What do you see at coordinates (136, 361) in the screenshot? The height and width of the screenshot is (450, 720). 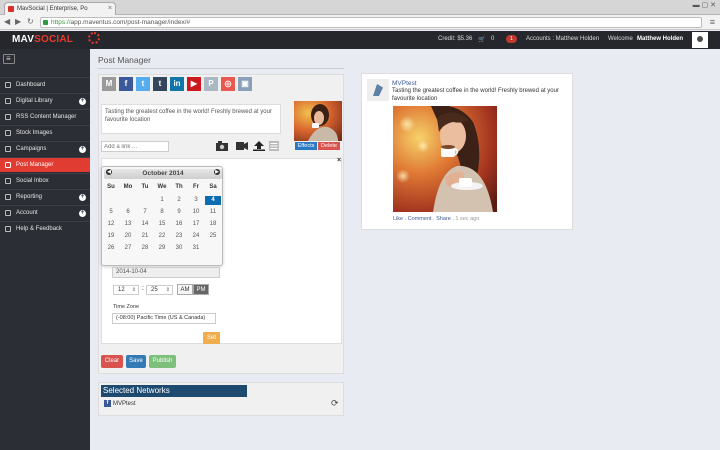 I see `save-button: Save` at bounding box center [136, 361].